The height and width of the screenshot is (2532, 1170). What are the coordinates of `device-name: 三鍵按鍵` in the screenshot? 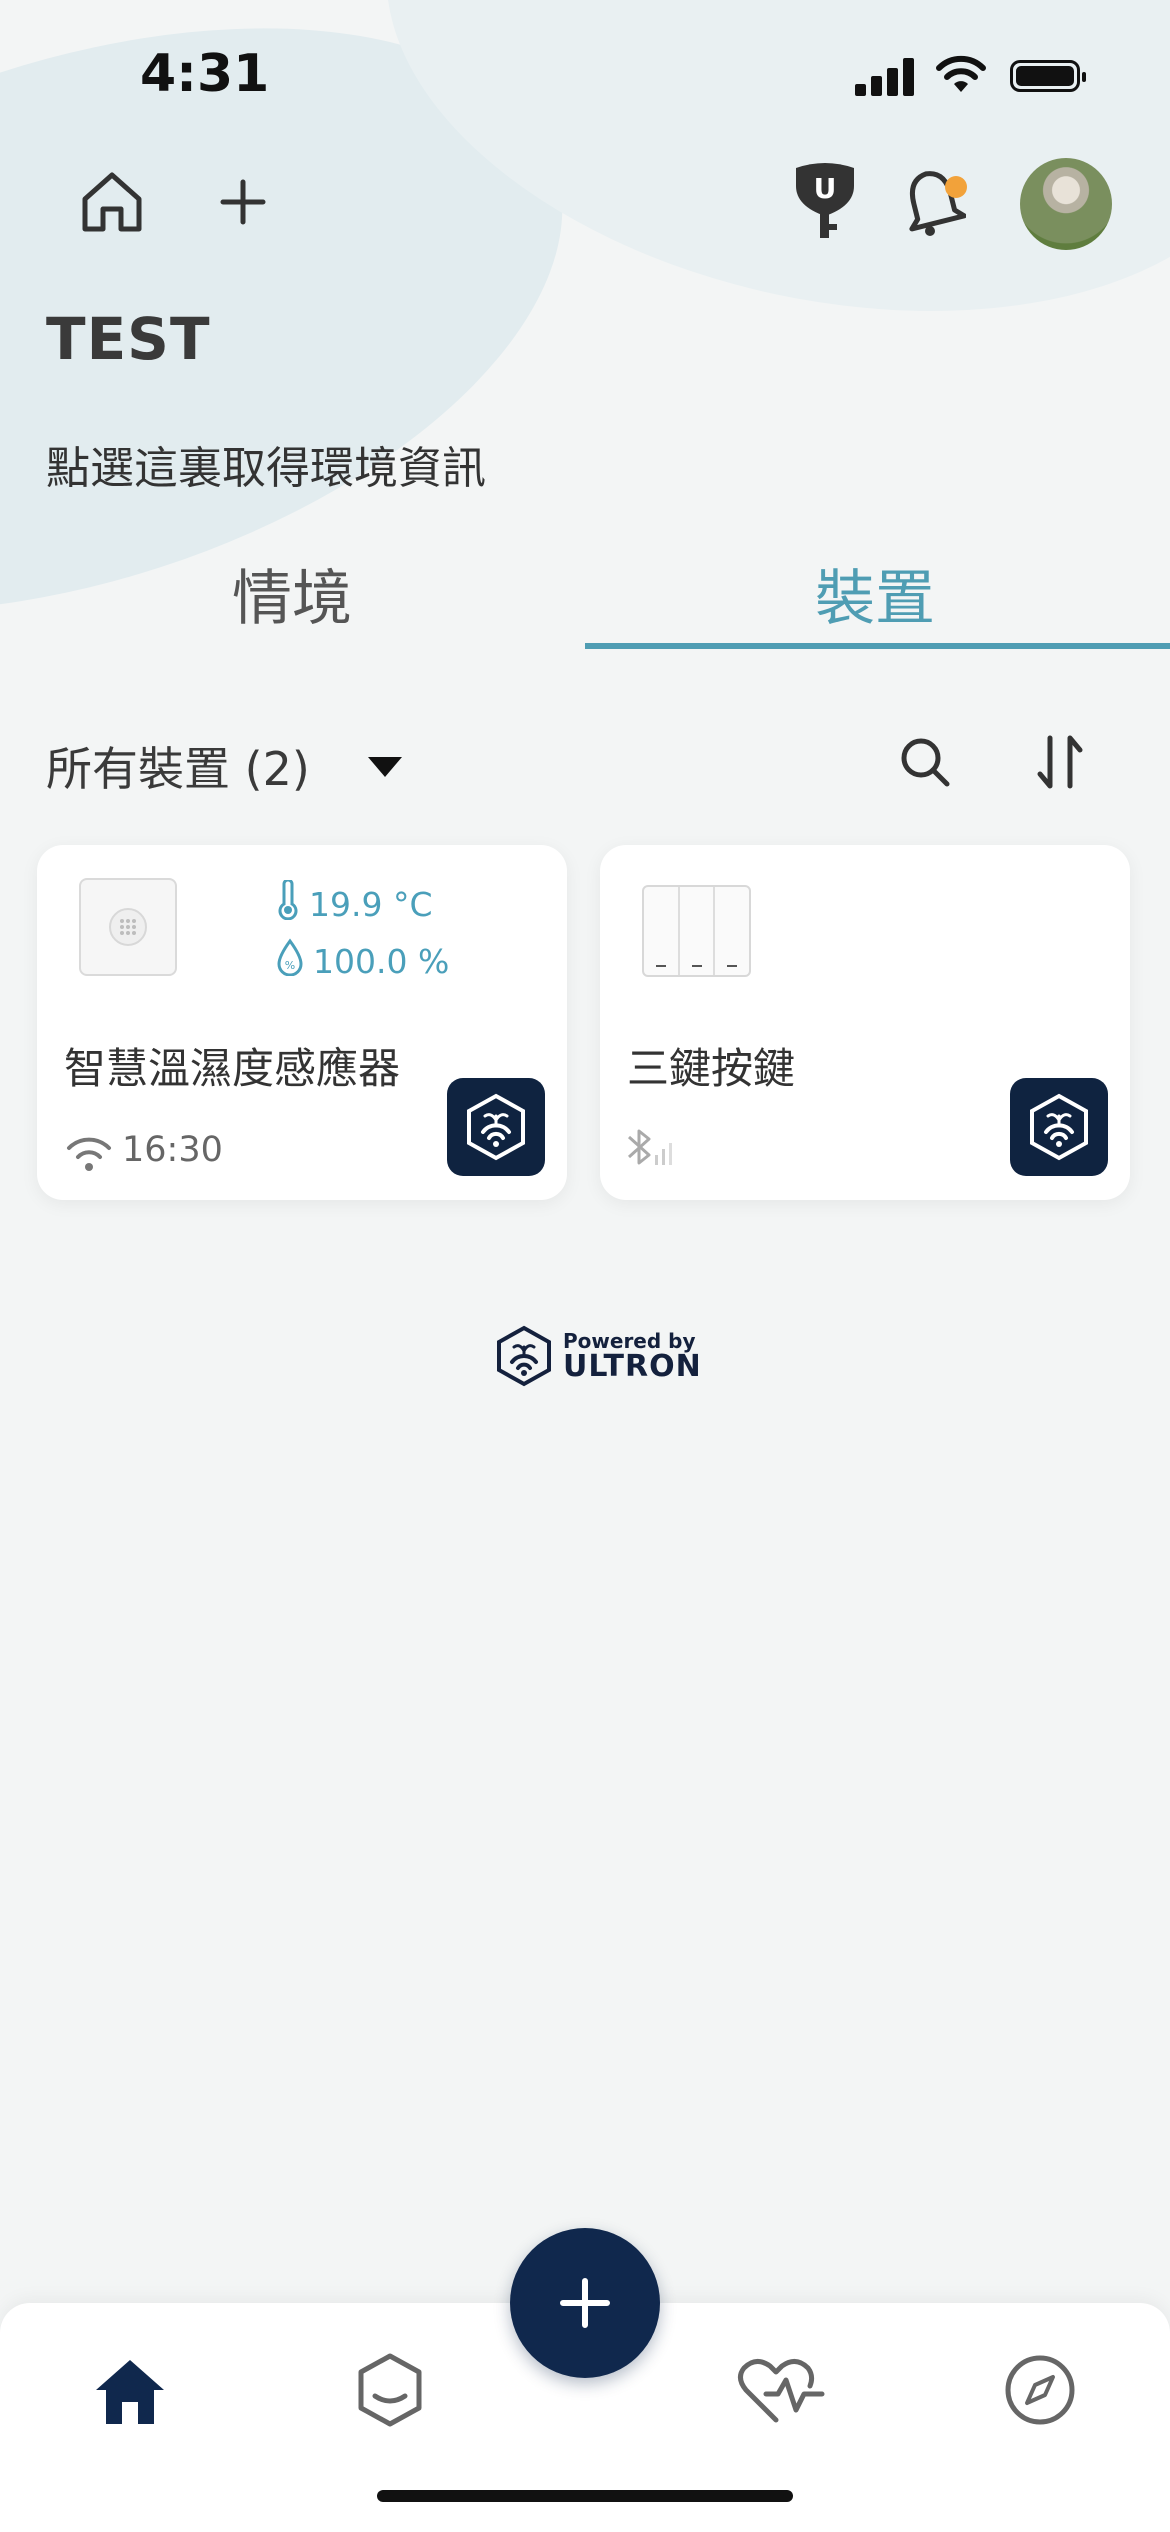 It's located at (711, 1068).